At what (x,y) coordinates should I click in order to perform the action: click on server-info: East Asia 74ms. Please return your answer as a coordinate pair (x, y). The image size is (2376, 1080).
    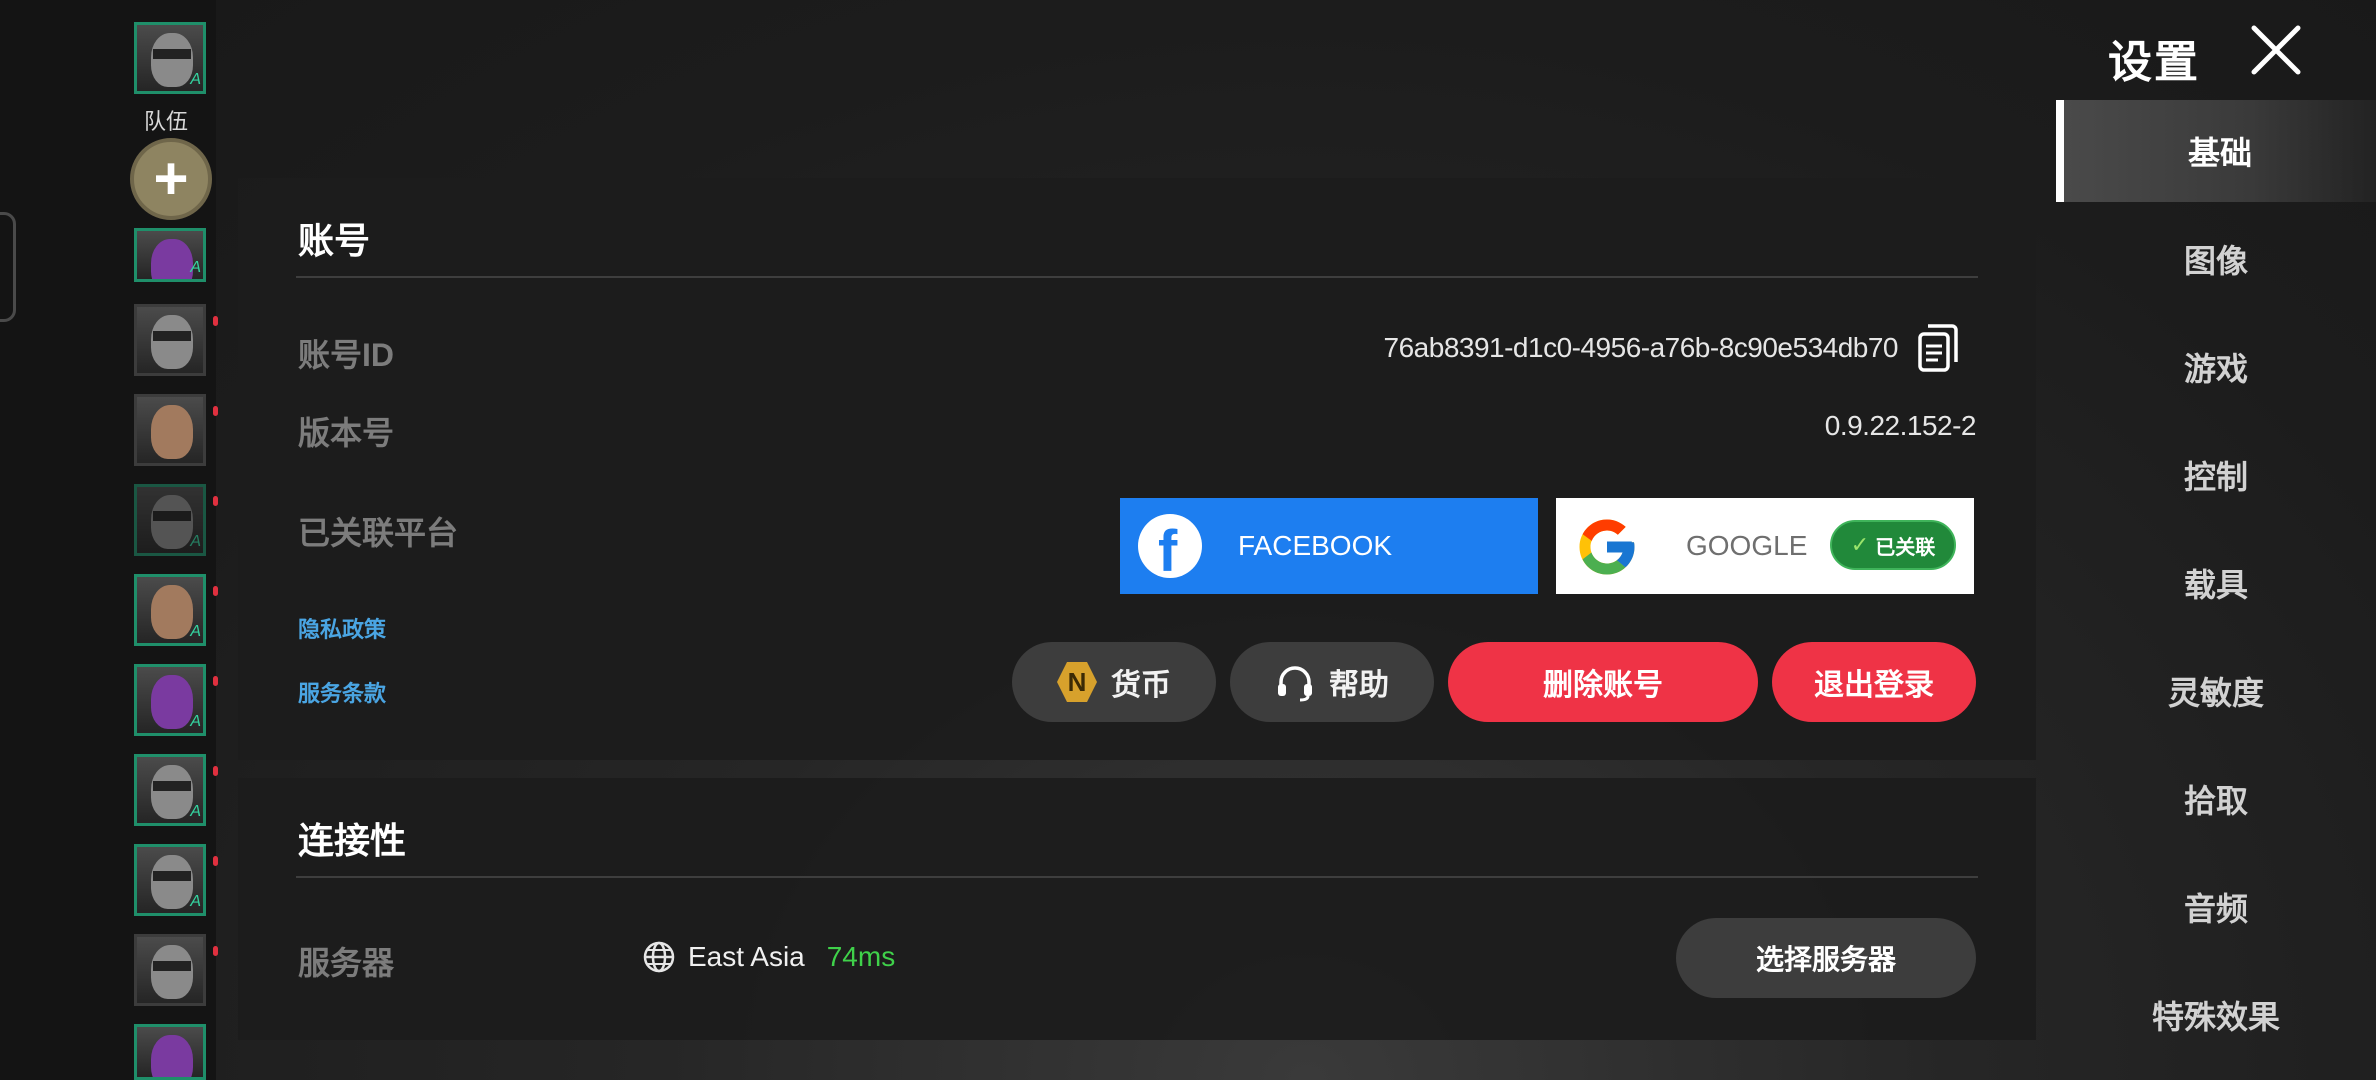
    Looking at the image, I should click on (768, 957).